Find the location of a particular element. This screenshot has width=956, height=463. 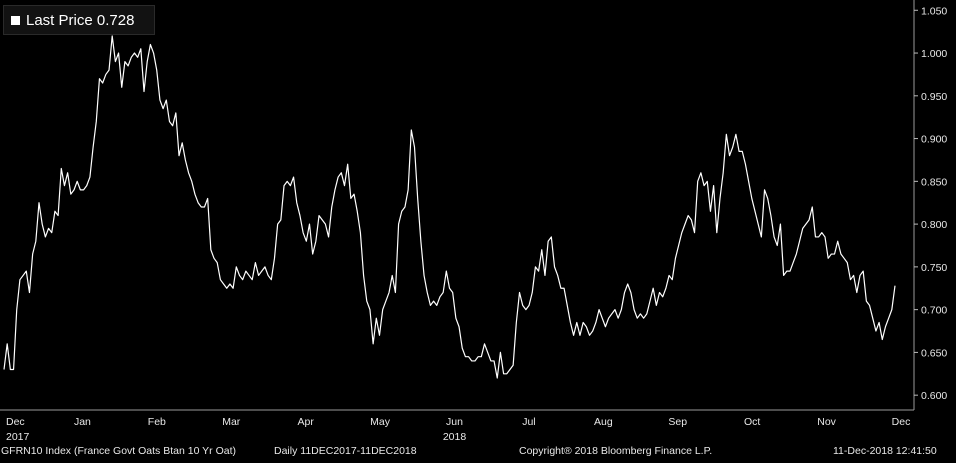

y-tick-label: 0.650 is located at coordinates (934, 353).